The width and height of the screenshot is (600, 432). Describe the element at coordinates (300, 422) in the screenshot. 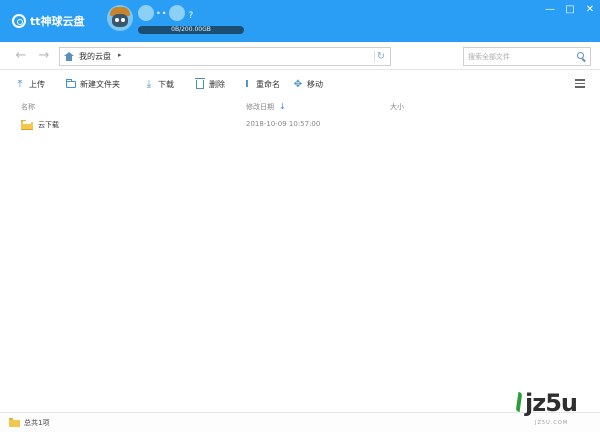

I see `status-bar: 总共1项` at that location.